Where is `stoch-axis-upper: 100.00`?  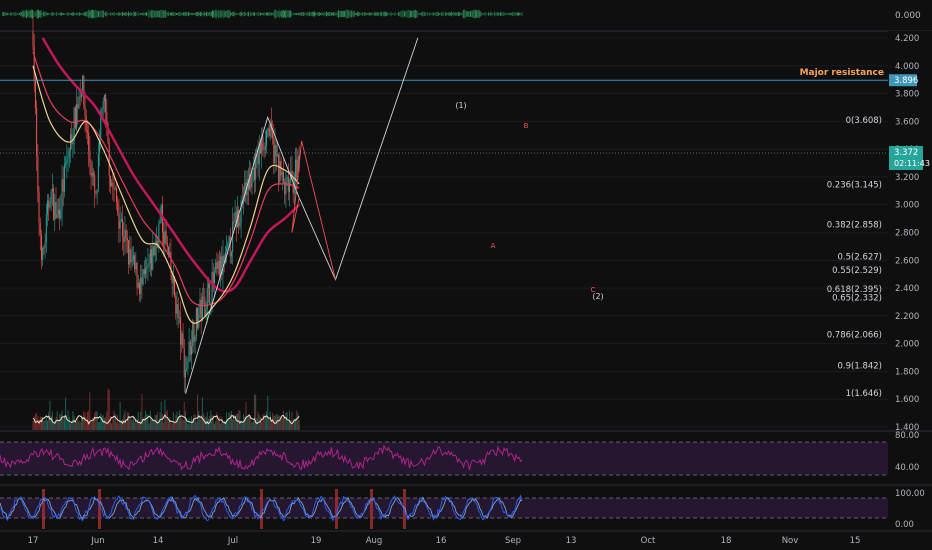 stoch-axis-upper: 100.00 is located at coordinates (910, 494).